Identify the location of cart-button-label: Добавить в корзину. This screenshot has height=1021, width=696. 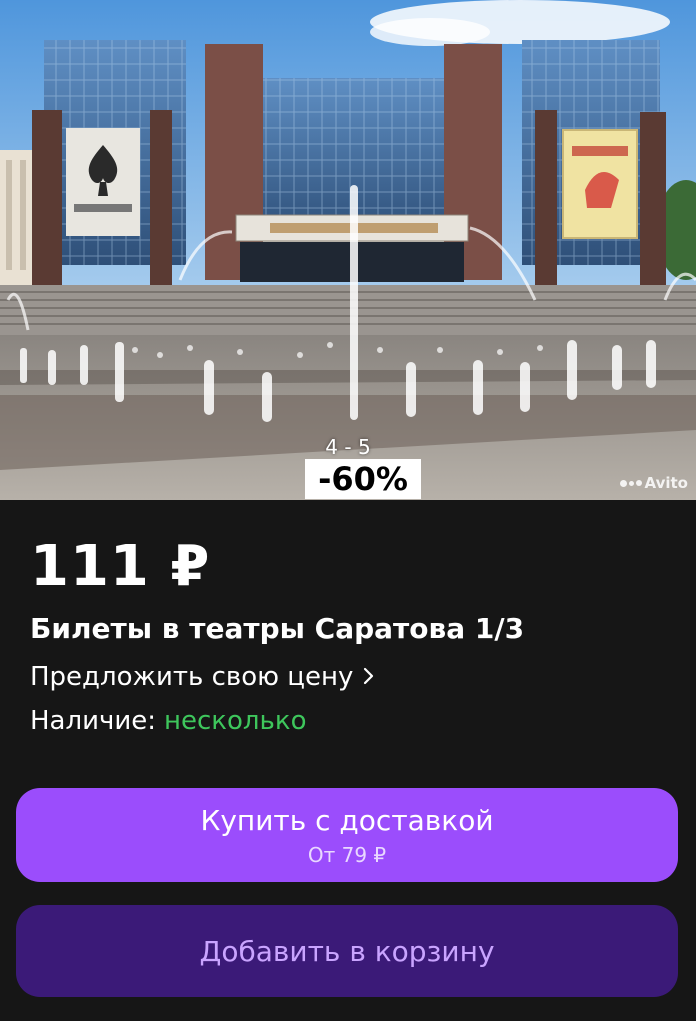
(347, 951).